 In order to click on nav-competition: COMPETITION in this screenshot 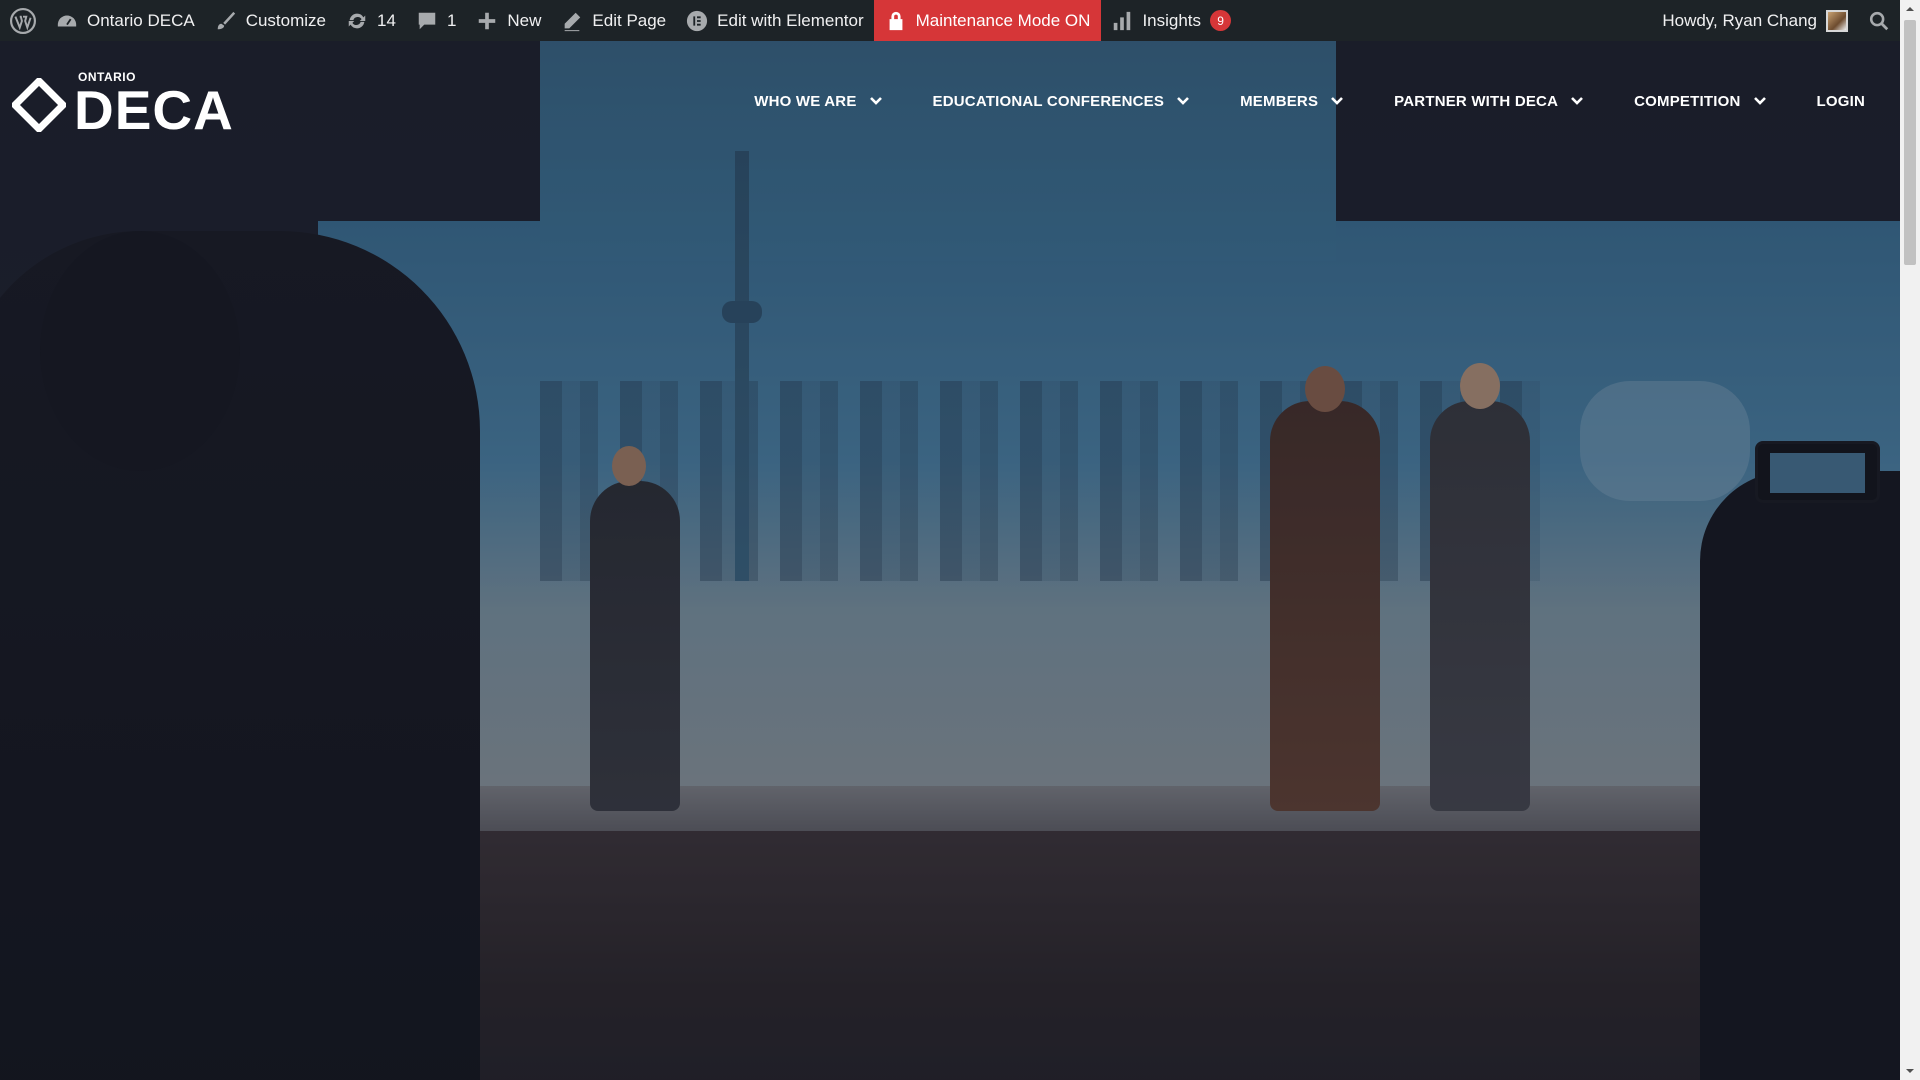, I will do `click(1700, 101)`.